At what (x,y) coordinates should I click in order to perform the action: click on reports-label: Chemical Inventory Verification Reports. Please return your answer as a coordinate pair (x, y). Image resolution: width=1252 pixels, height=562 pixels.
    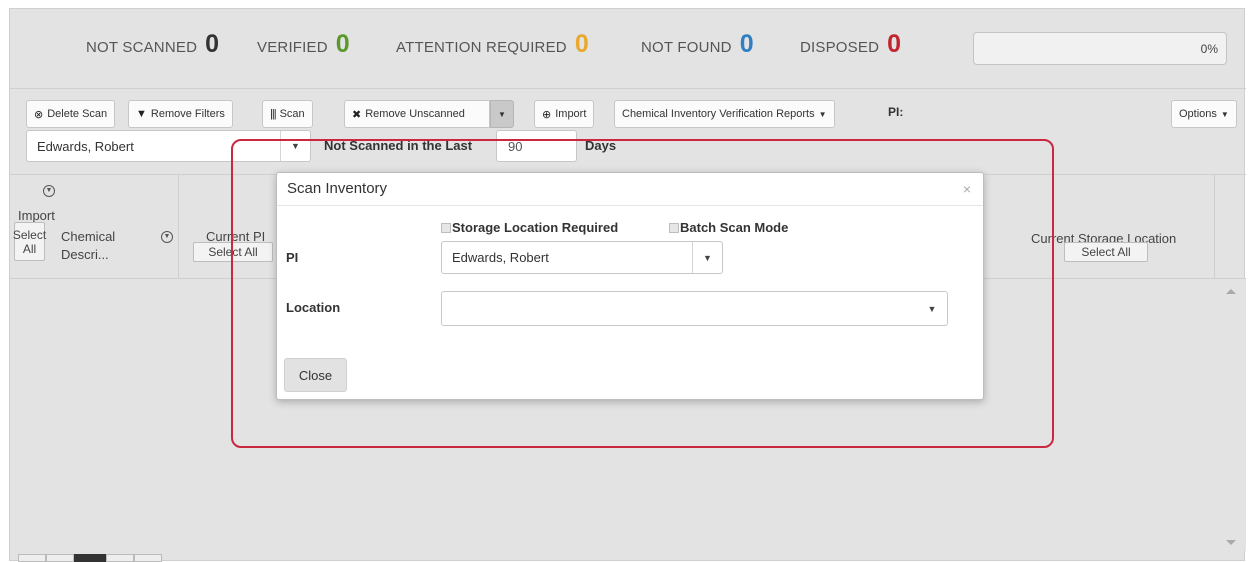
    Looking at the image, I should click on (718, 114).